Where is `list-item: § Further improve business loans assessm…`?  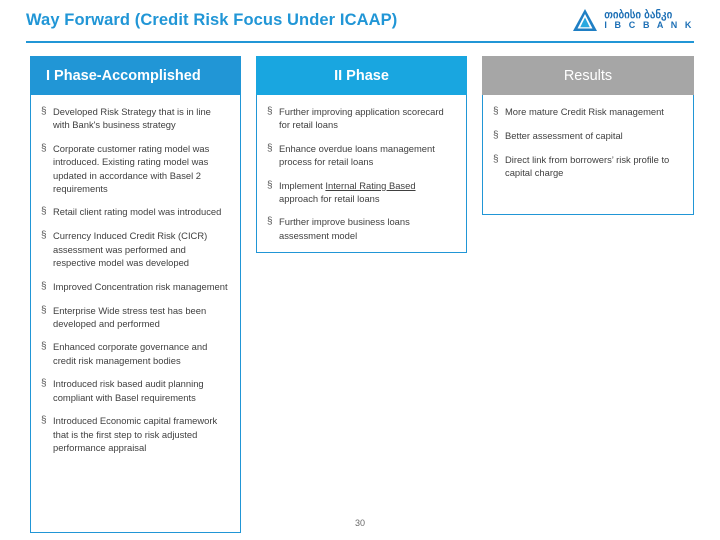
list-item: § Further improve business loans assessm… is located at coordinates (360, 228).